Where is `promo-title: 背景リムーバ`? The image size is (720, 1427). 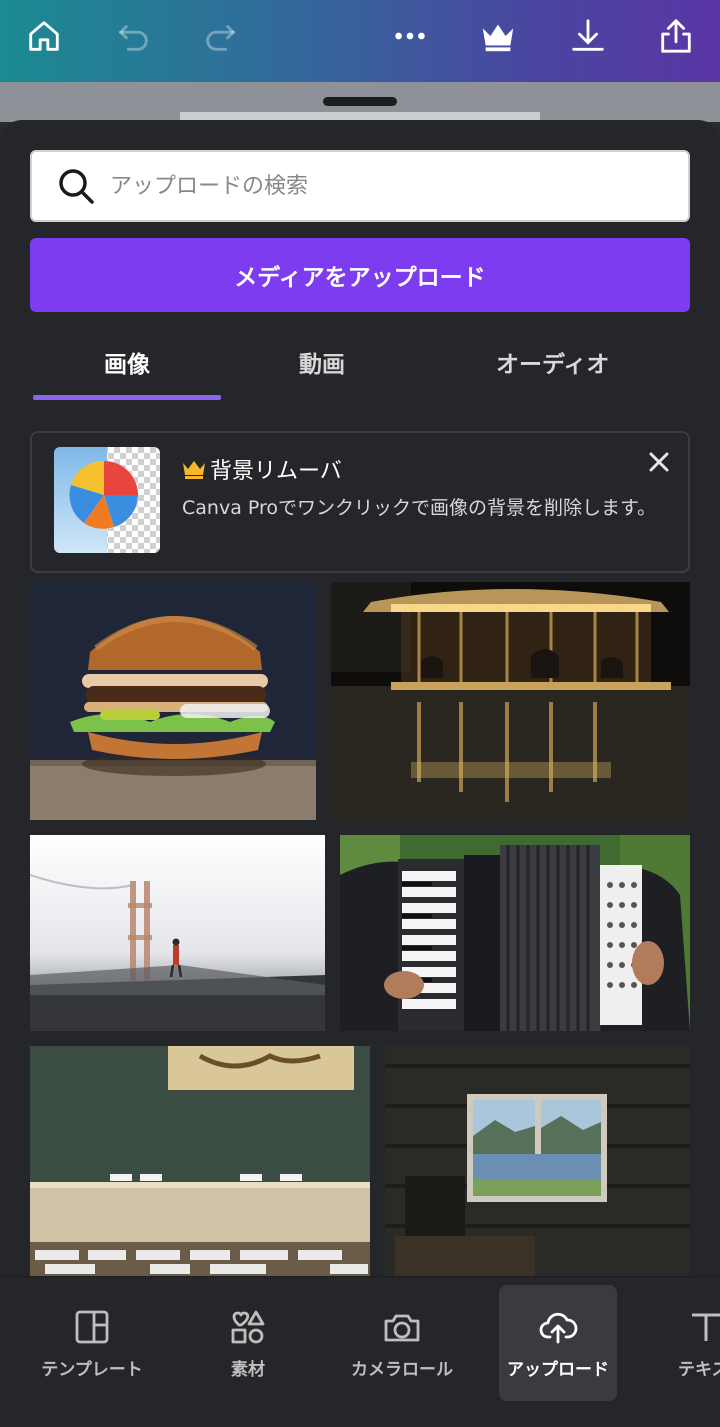
promo-title: 背景リムーバ is located at coordinates (262, 469).